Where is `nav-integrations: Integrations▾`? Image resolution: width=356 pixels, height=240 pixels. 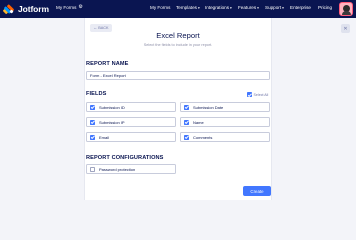 nav-integrations: Integrations▾ is located at coordinates (218, 7).